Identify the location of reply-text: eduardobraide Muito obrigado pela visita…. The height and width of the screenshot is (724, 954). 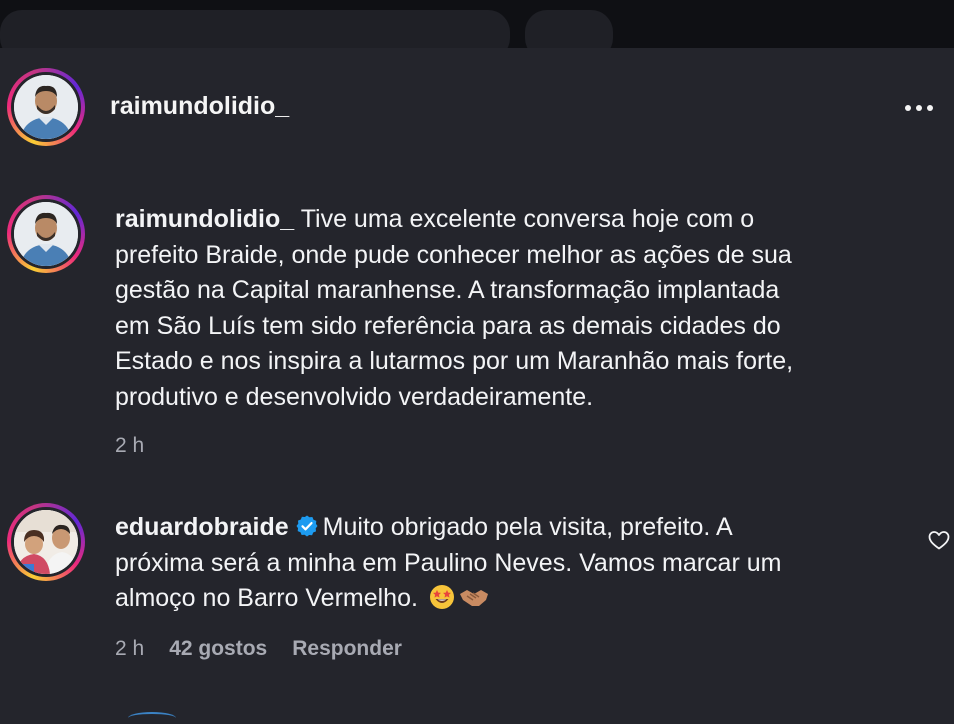
(515, 563).